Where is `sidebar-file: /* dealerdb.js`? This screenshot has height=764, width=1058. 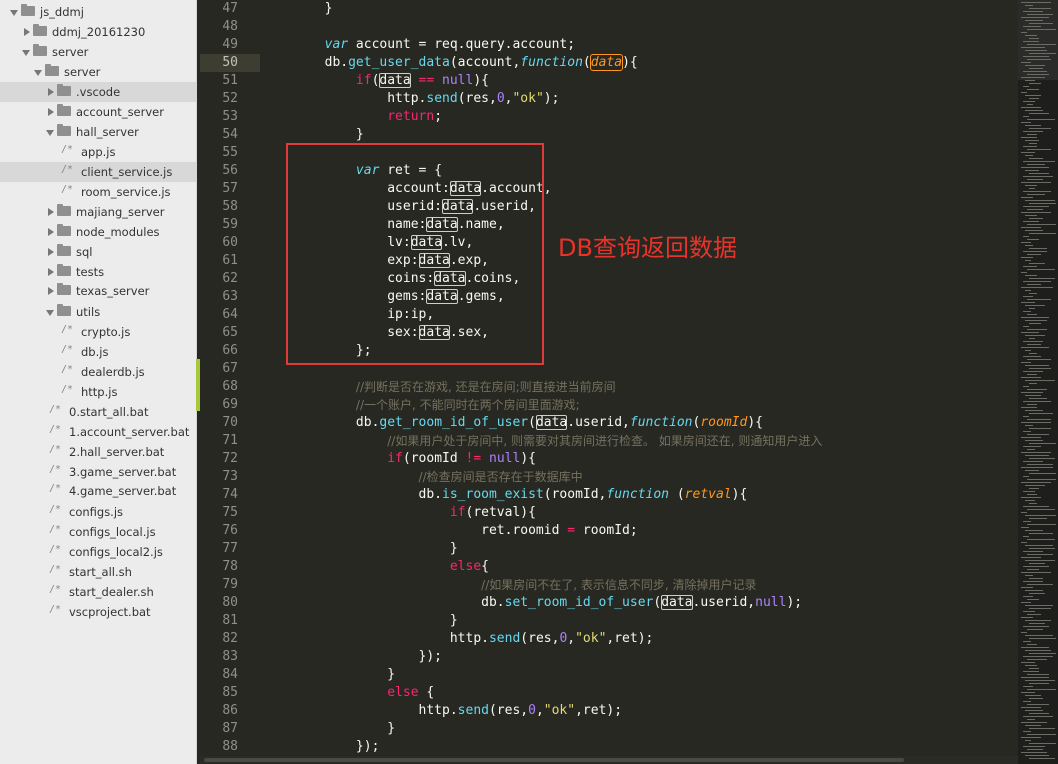 sidebar-file: /* dealerdb.js is located at coordinates (98, 372).